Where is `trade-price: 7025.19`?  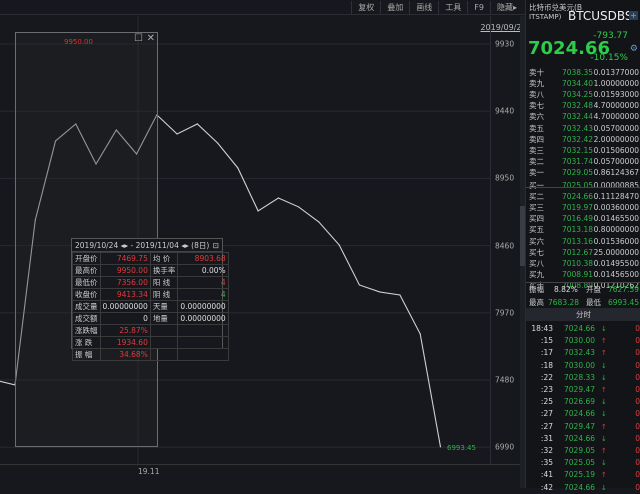 trade-price: 7025.19 is located at coordinates (580, 475).